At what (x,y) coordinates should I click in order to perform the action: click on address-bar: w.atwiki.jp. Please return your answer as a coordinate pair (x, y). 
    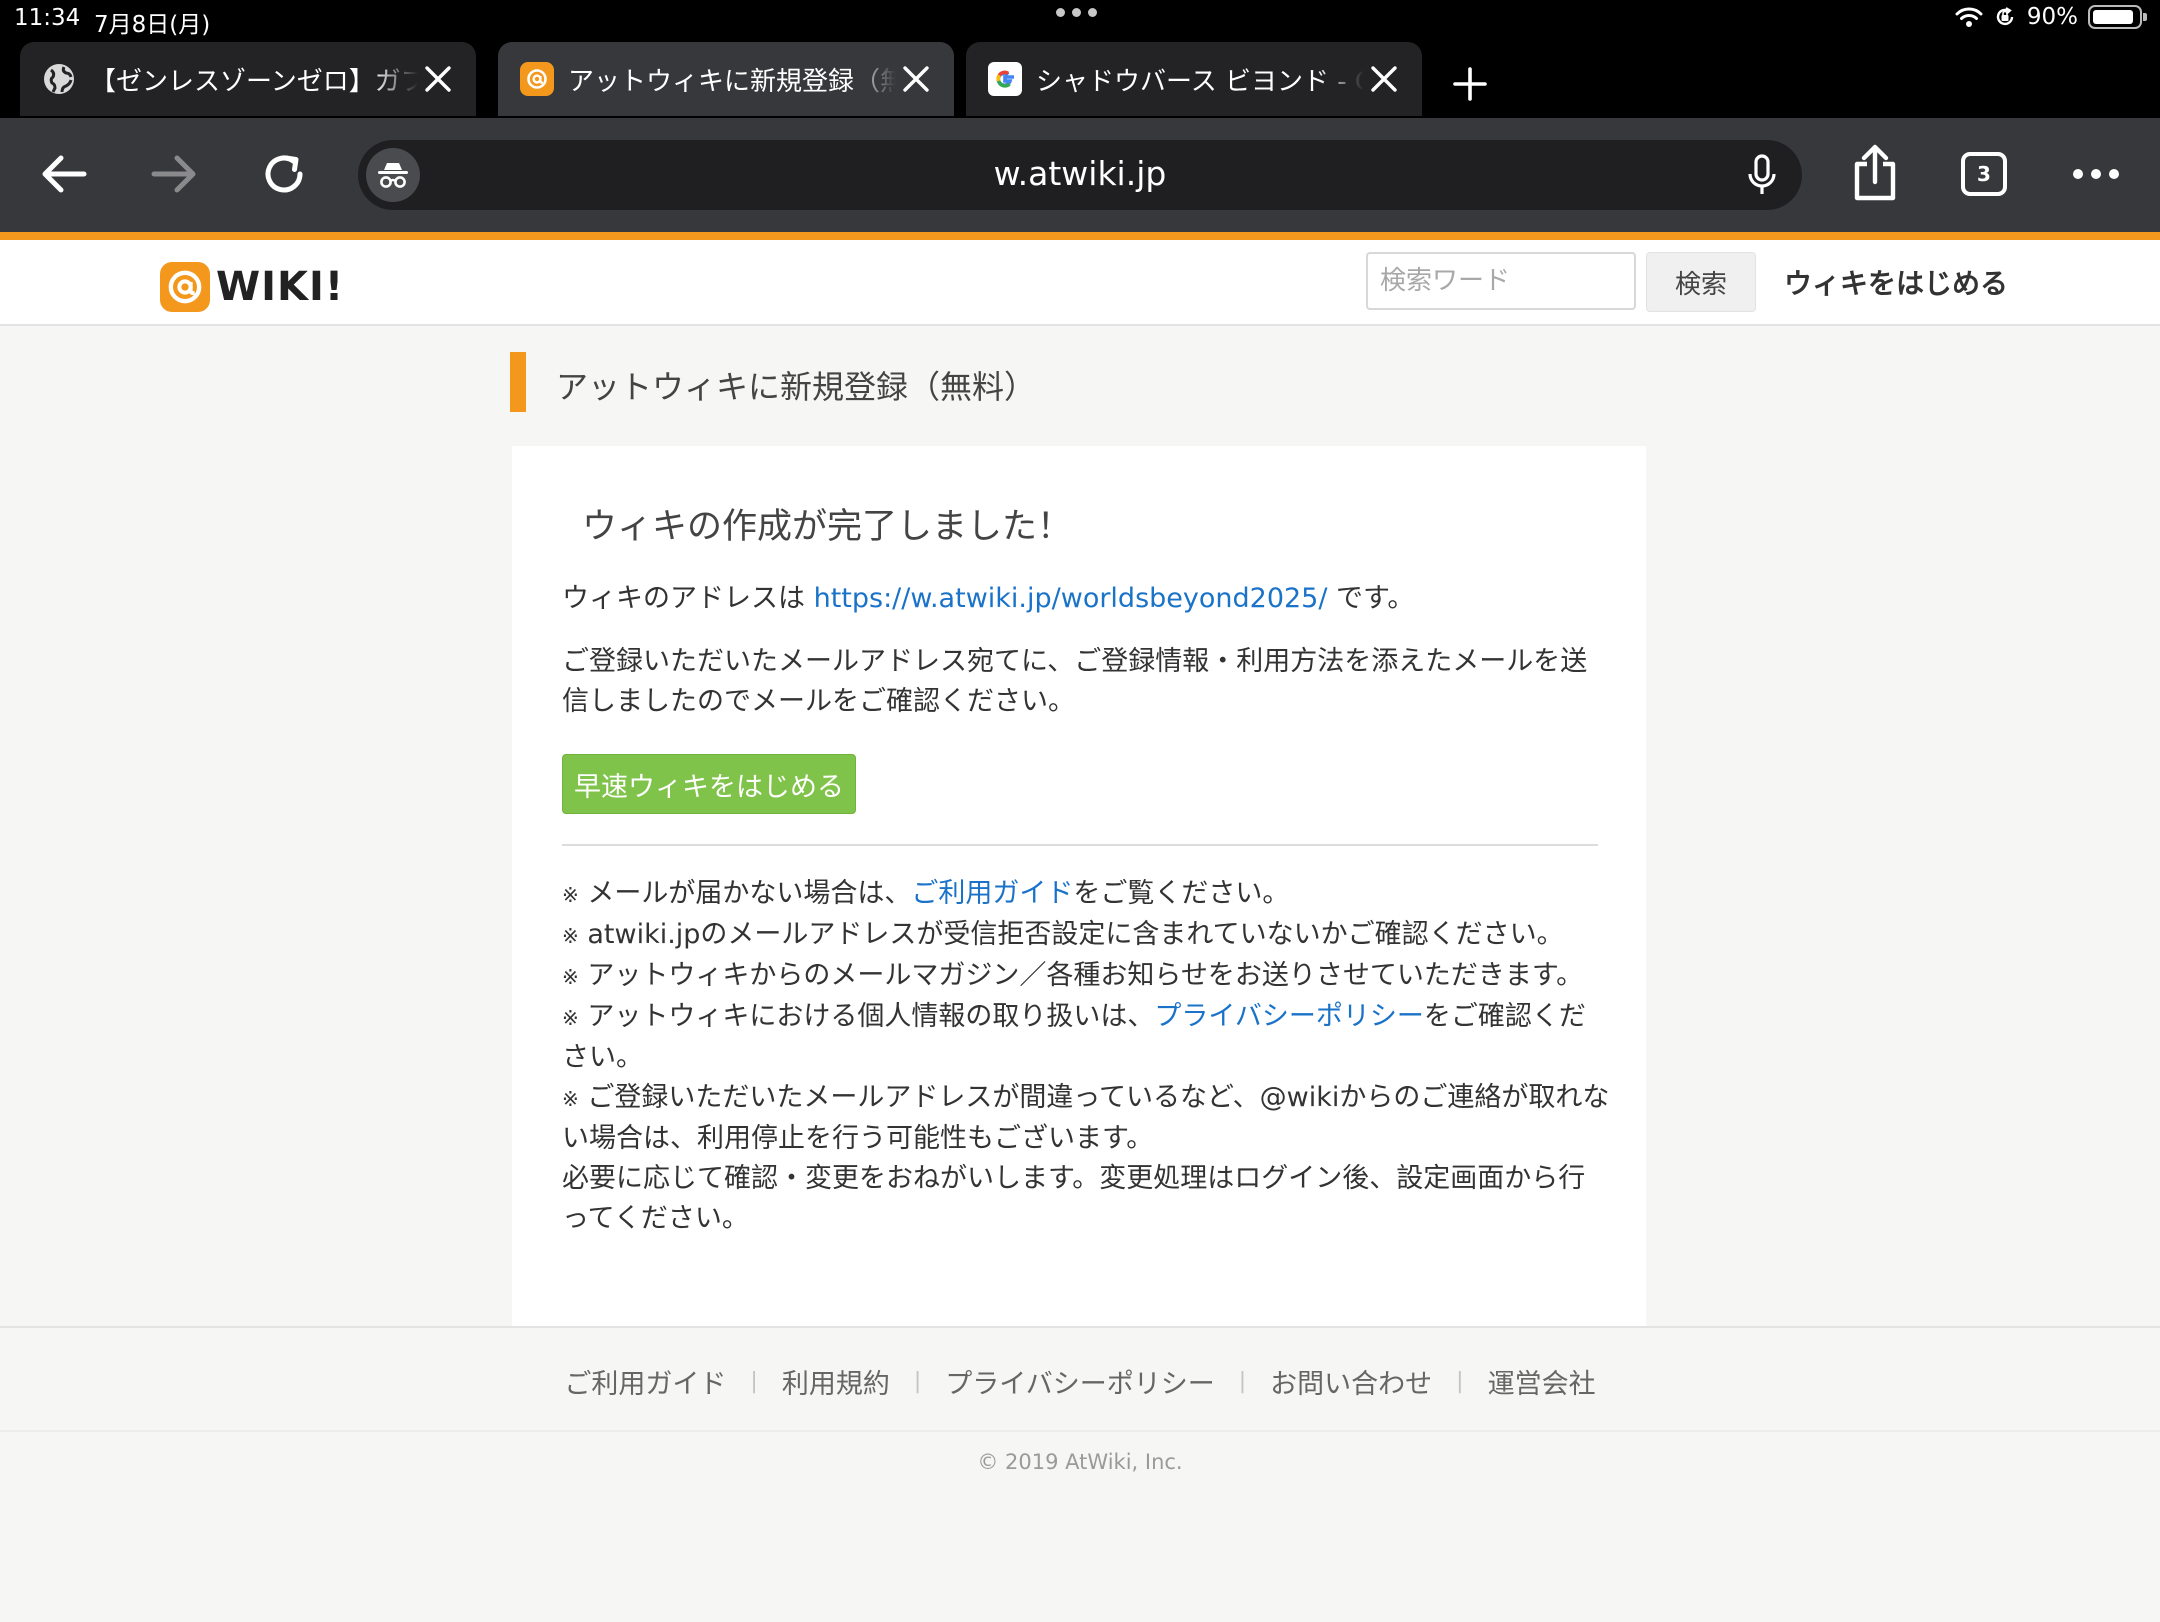
    Looking at the image, I should click on (1080, 175).